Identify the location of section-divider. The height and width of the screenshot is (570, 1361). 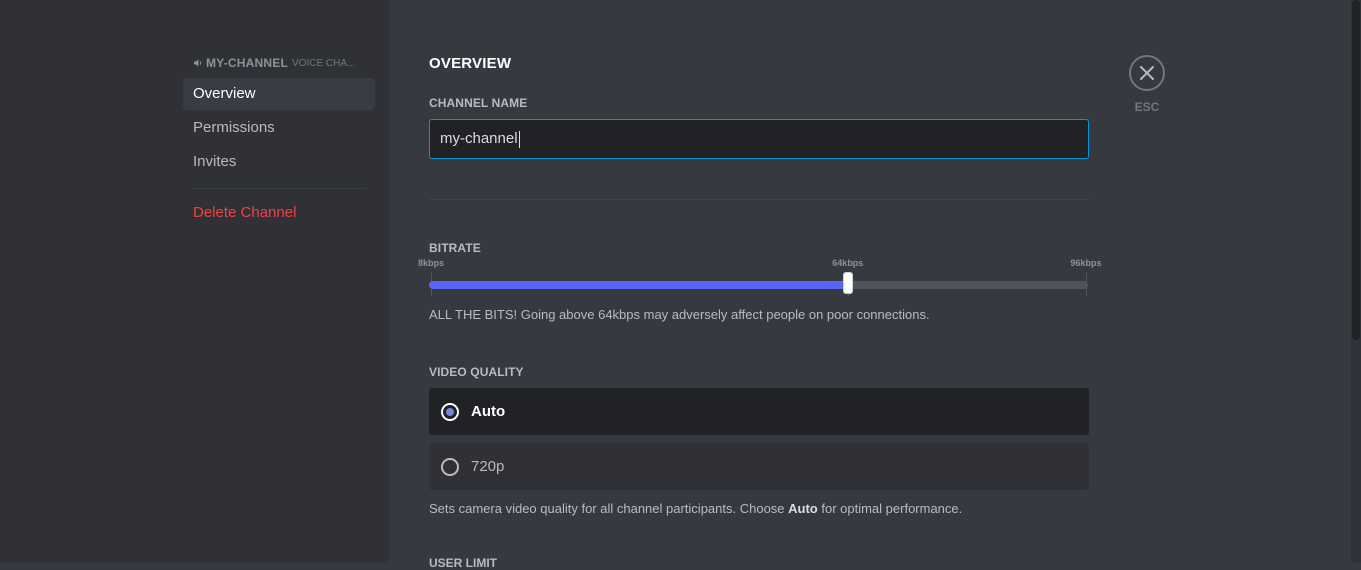
(759, 199).